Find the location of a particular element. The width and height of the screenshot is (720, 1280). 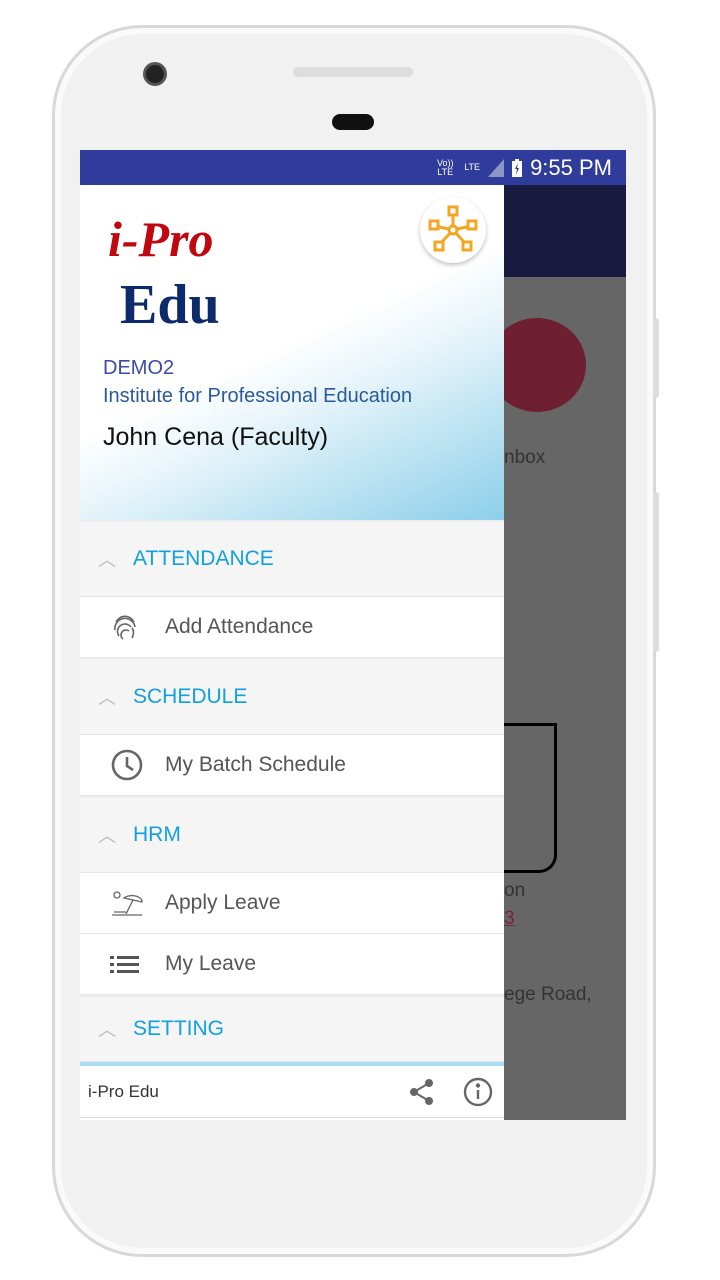

section-label: SCHEDULE is located at coordinates (190, 696).